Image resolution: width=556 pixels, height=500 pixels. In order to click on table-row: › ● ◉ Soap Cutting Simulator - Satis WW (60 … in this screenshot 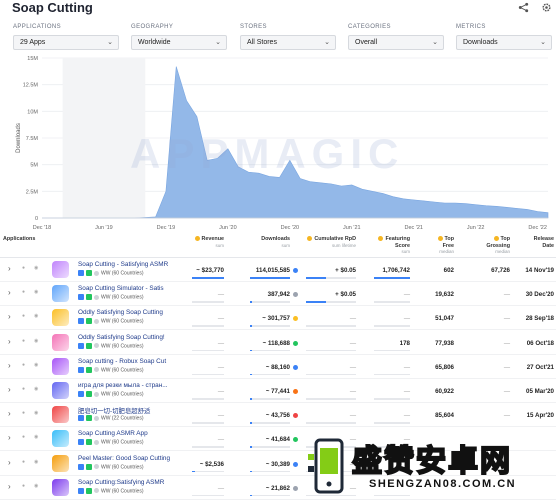, I will do `click(278, 294)`.